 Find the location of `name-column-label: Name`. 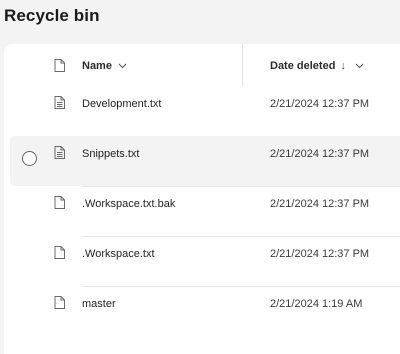

name-column-label: Name is located at coordinates (97, 66).